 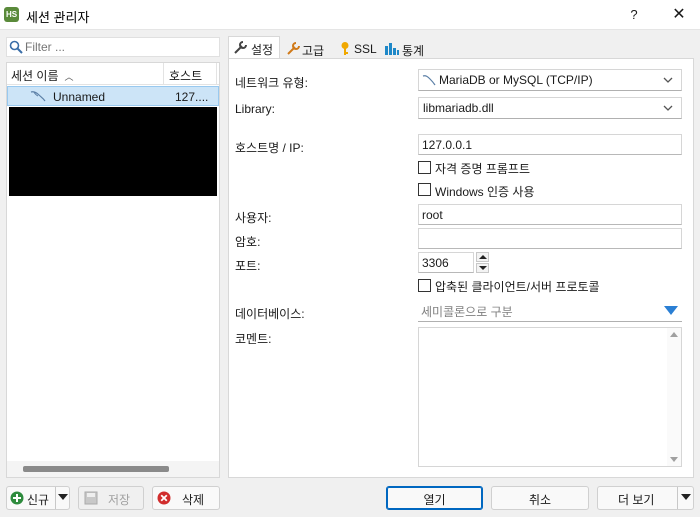 I want to click on host-input: 127.0.0.1, so click(x=550, y=144).